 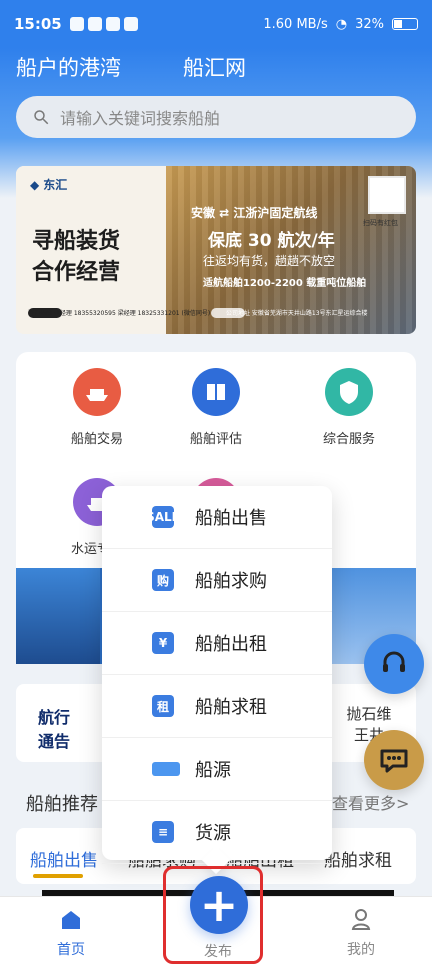 What do you see at coordinates (58, 616) in the screenshot?
I see `ship-image-left` at bounding box center [58, 616].